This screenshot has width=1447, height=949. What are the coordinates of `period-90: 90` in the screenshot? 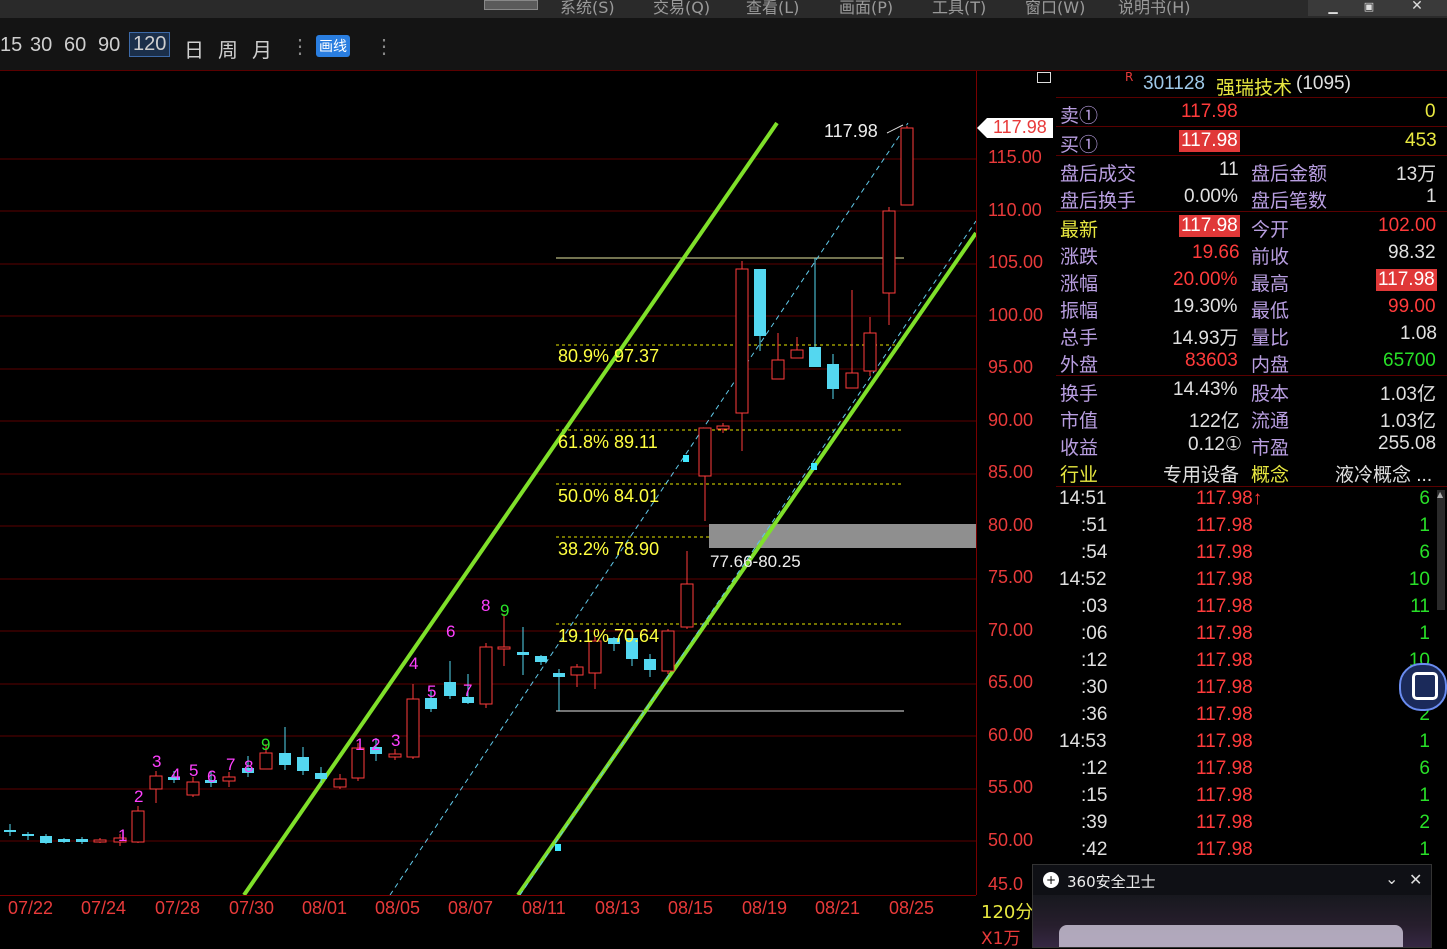 It's located at (109, 45).